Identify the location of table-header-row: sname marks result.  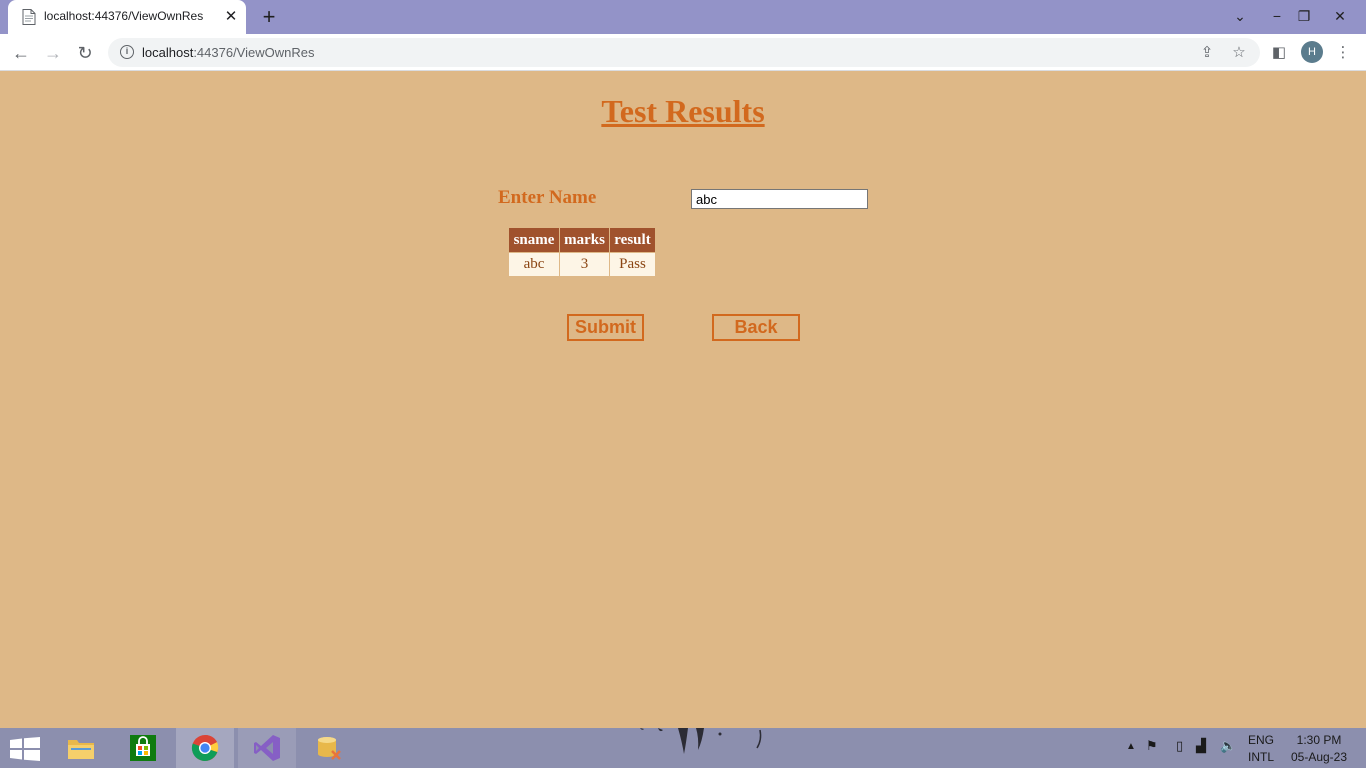
(582, 240).